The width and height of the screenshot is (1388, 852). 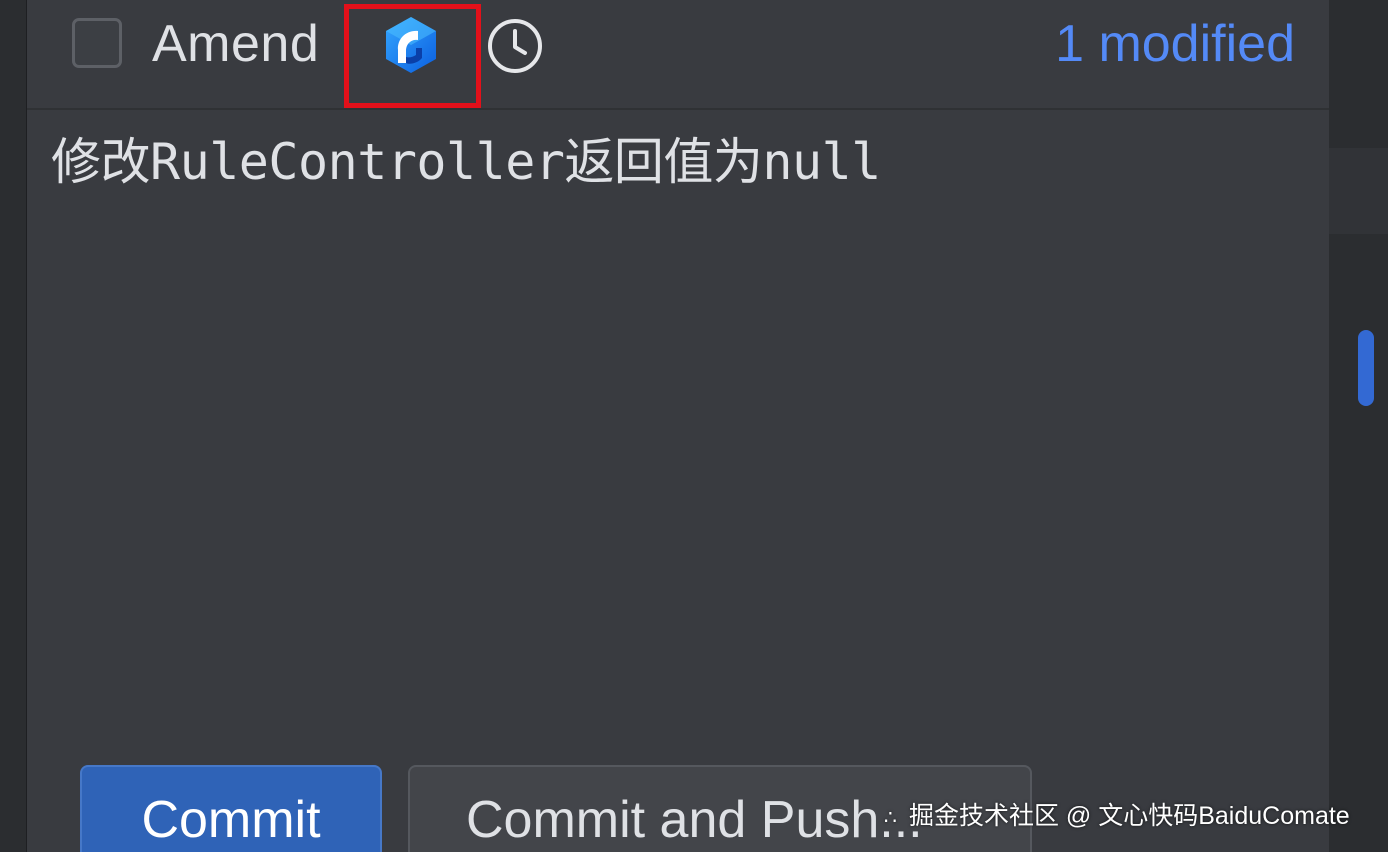 I want to click on clock-icon, so click(x=515, y=46).